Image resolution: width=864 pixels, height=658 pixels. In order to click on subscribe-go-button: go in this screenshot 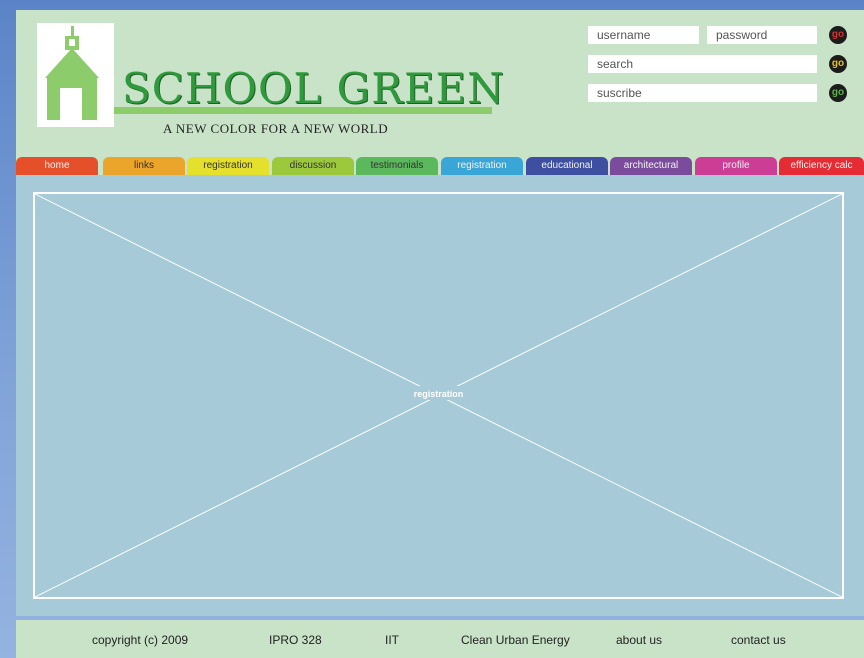, I will do `click(838, 93)`.